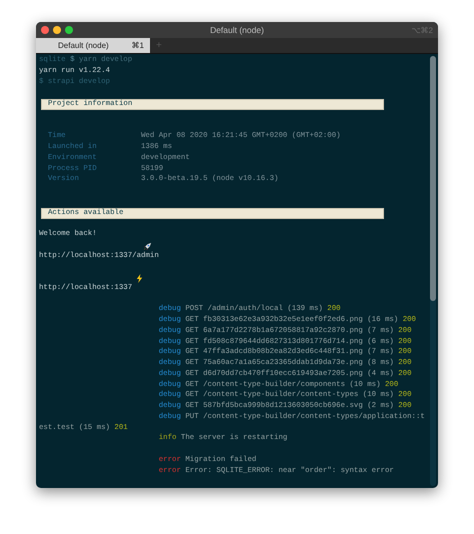 This screenshot has width=474, height=534. I want to click on zoom-button, so click(69, 30).